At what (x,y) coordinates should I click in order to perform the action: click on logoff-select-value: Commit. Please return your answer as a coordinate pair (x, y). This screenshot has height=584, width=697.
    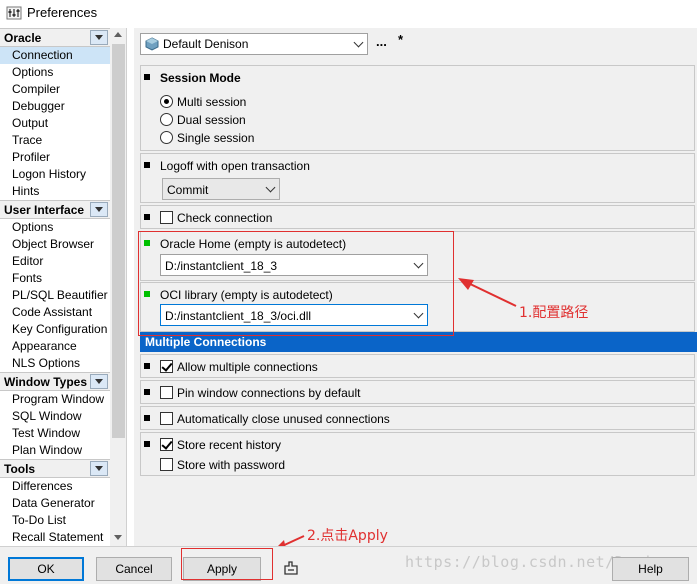
    Looking at the image, I should click on (188, 190).